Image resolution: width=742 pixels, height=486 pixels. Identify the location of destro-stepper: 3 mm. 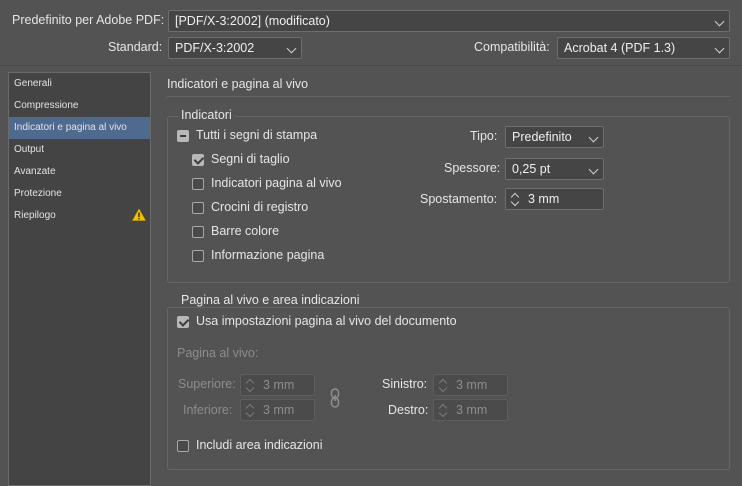
(470, 410).